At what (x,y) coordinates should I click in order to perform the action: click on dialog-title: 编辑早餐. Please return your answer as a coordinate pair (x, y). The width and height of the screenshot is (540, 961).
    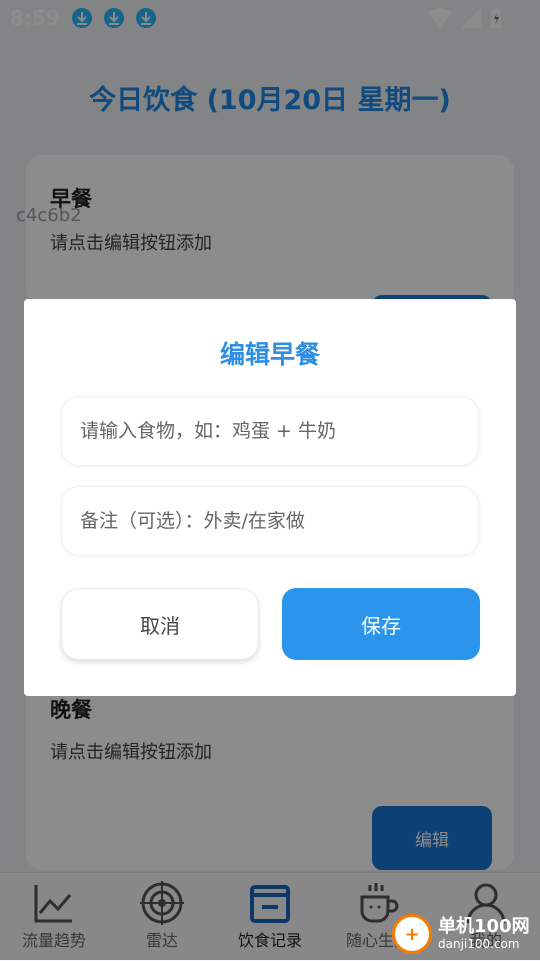
    Looking at the image, I should click on (269, 354).